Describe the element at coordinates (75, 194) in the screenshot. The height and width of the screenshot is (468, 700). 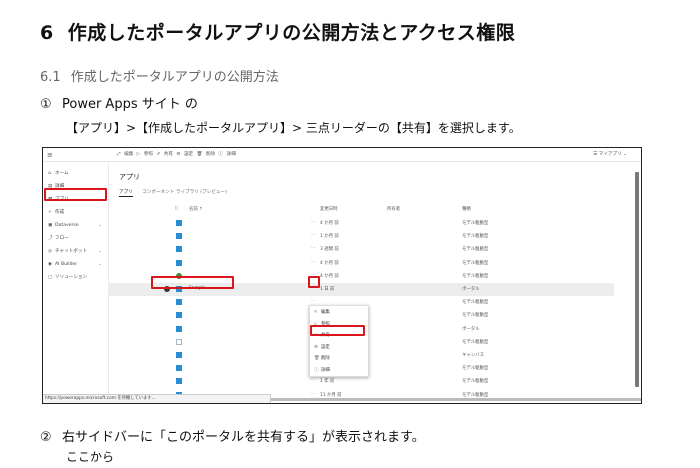
I see `highlight-apps-nav` at that location.